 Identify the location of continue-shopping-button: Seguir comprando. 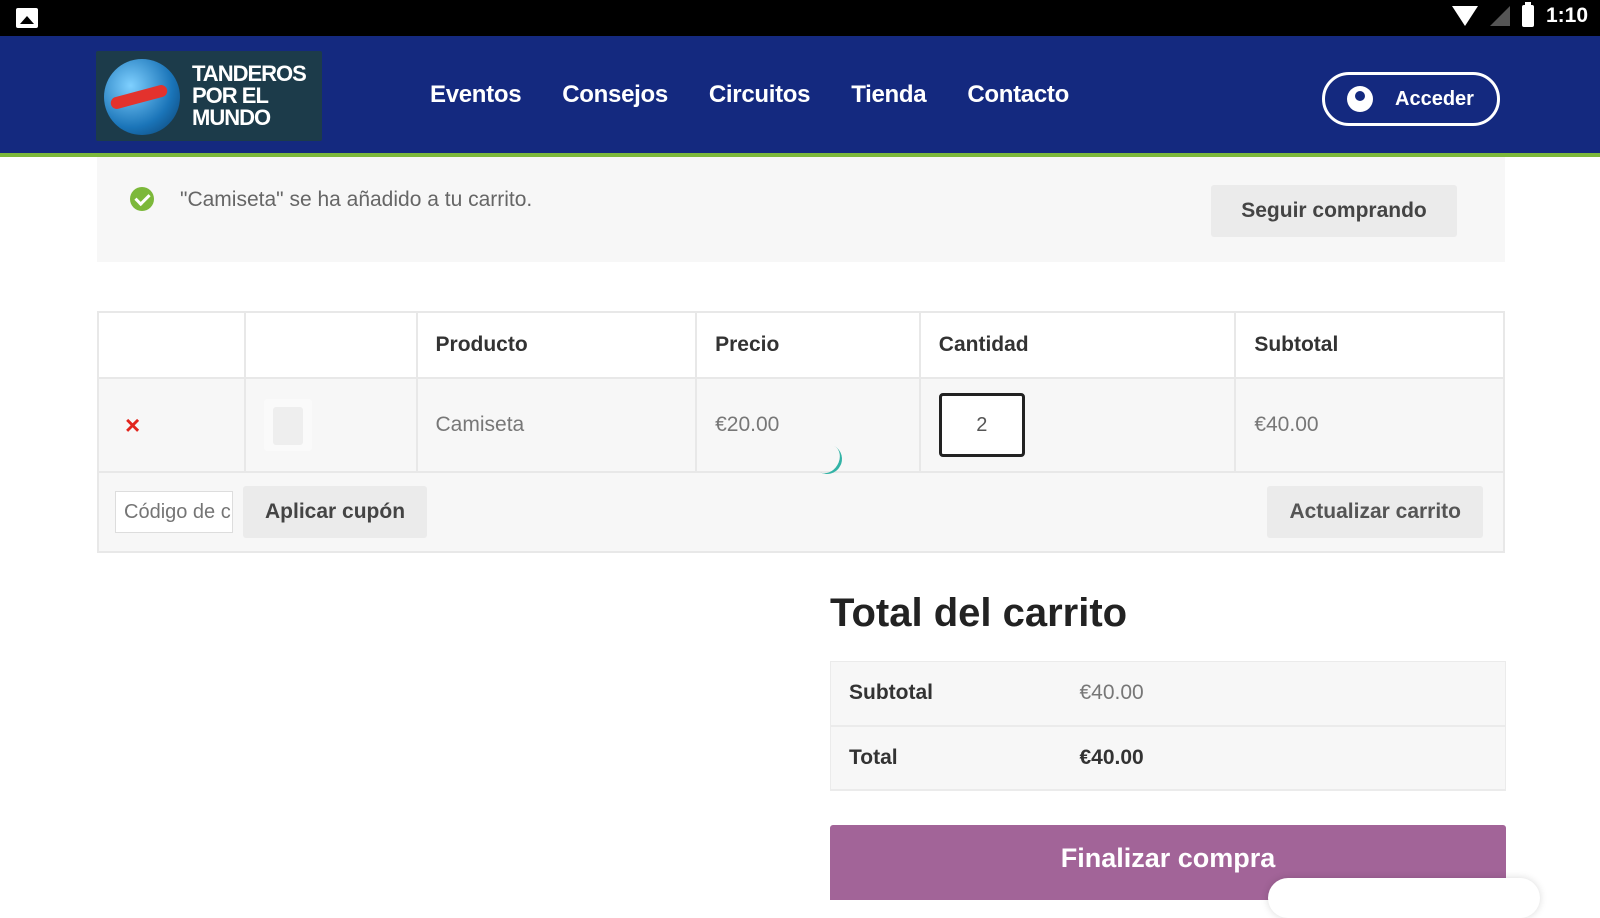
(1334, 211).